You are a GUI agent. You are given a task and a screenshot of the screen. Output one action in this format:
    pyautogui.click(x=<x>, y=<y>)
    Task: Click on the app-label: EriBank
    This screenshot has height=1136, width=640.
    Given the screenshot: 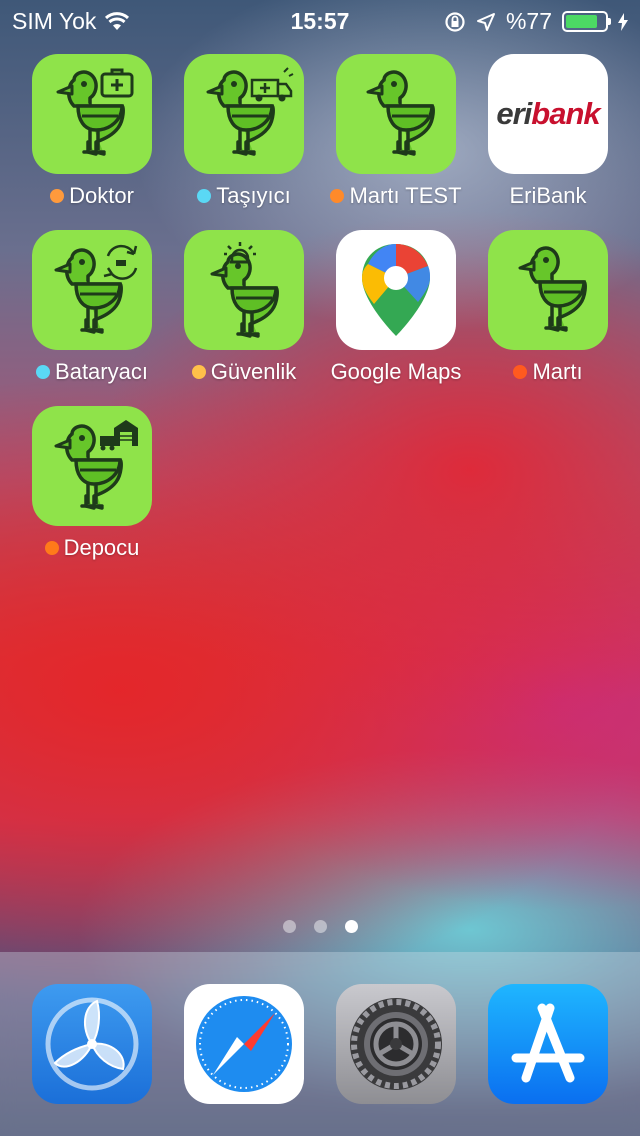 What is the action you would take?
    pyautogui.click(x=548, y=195)
    